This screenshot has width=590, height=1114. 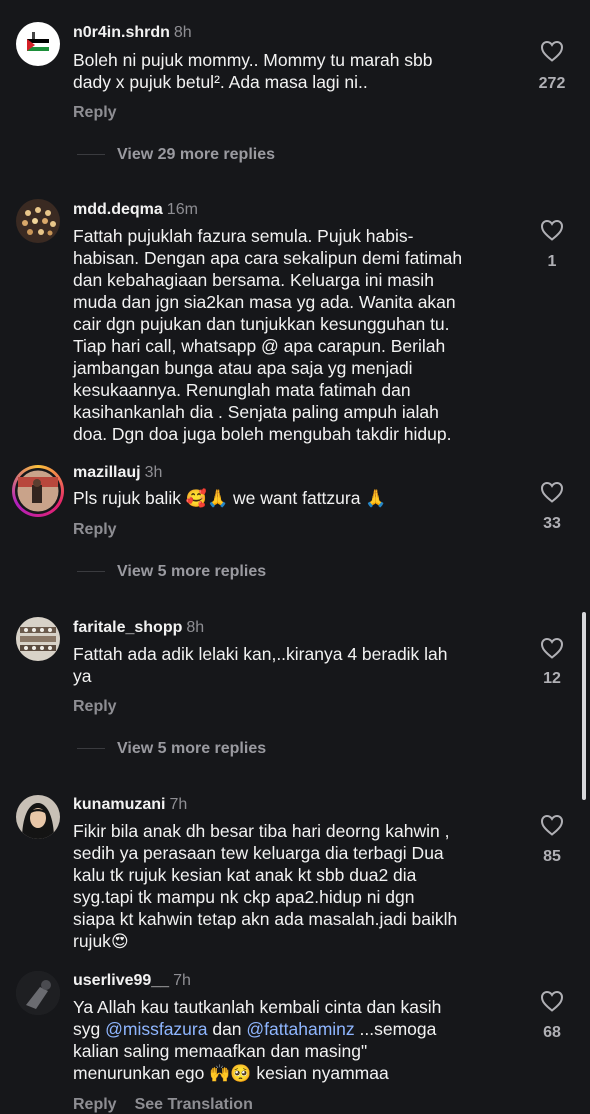 I want to click on hijab-avatar-icon, so click(x=38, y=817).